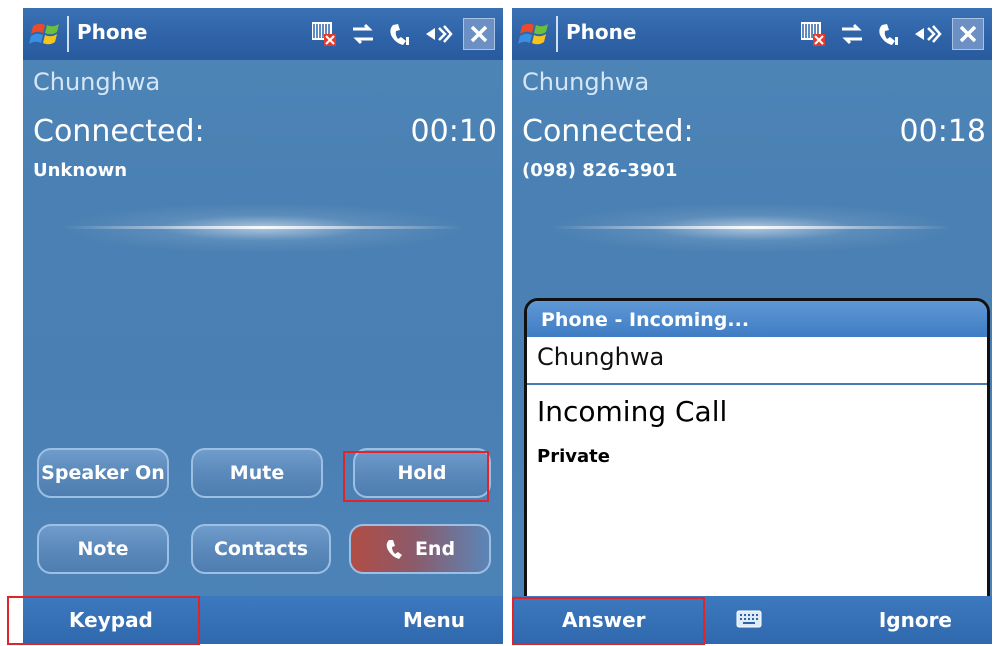  Describe the element at coordinates (434, 620) in the screenshot. I see `menu-softkey: Menu` at that location.